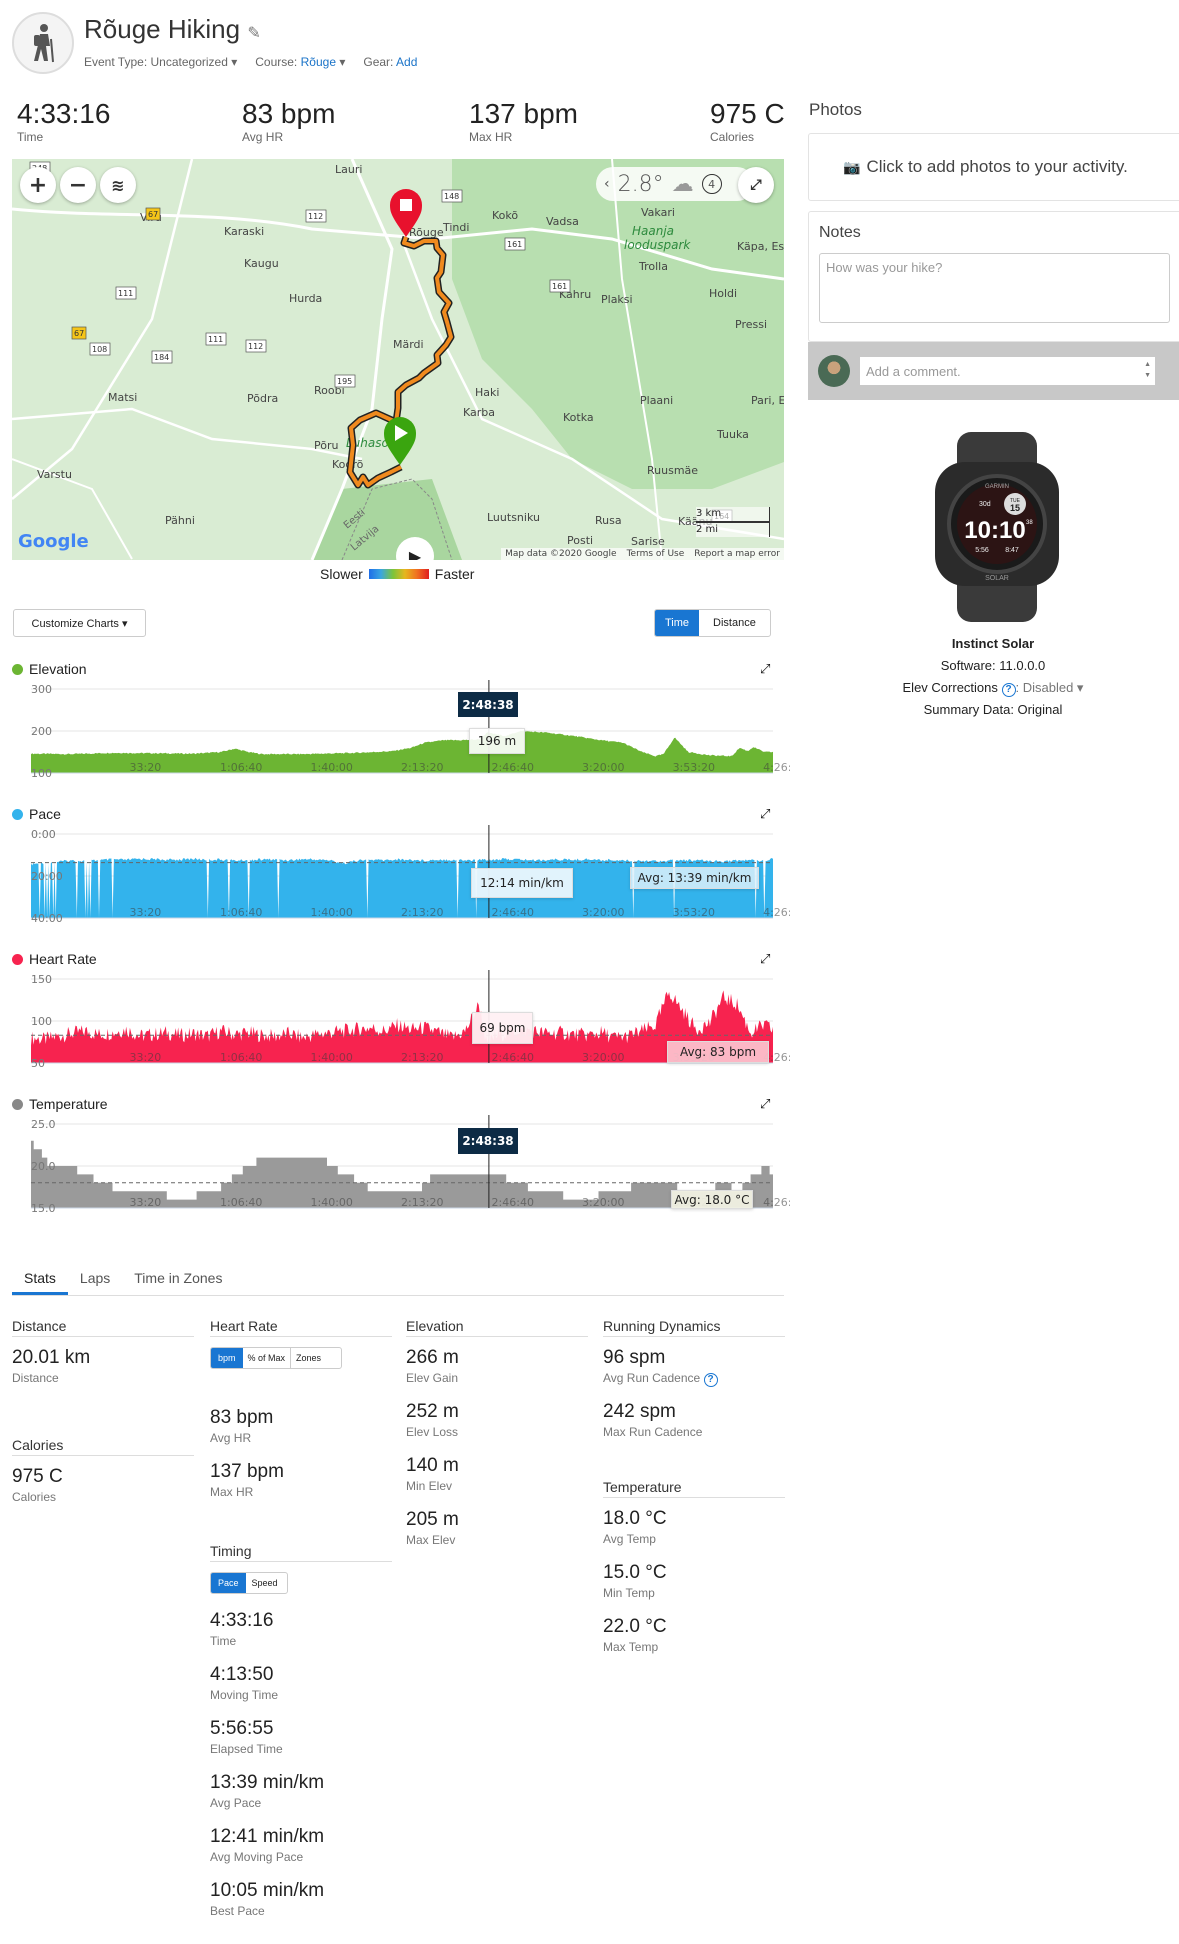 Image resolution: width=1179 pixels, height=1944 pixels. What do you see at coordinates (34, 1497) in the screenshot?
I see `stat-label: Calories` at bounding box center [34, 1497].